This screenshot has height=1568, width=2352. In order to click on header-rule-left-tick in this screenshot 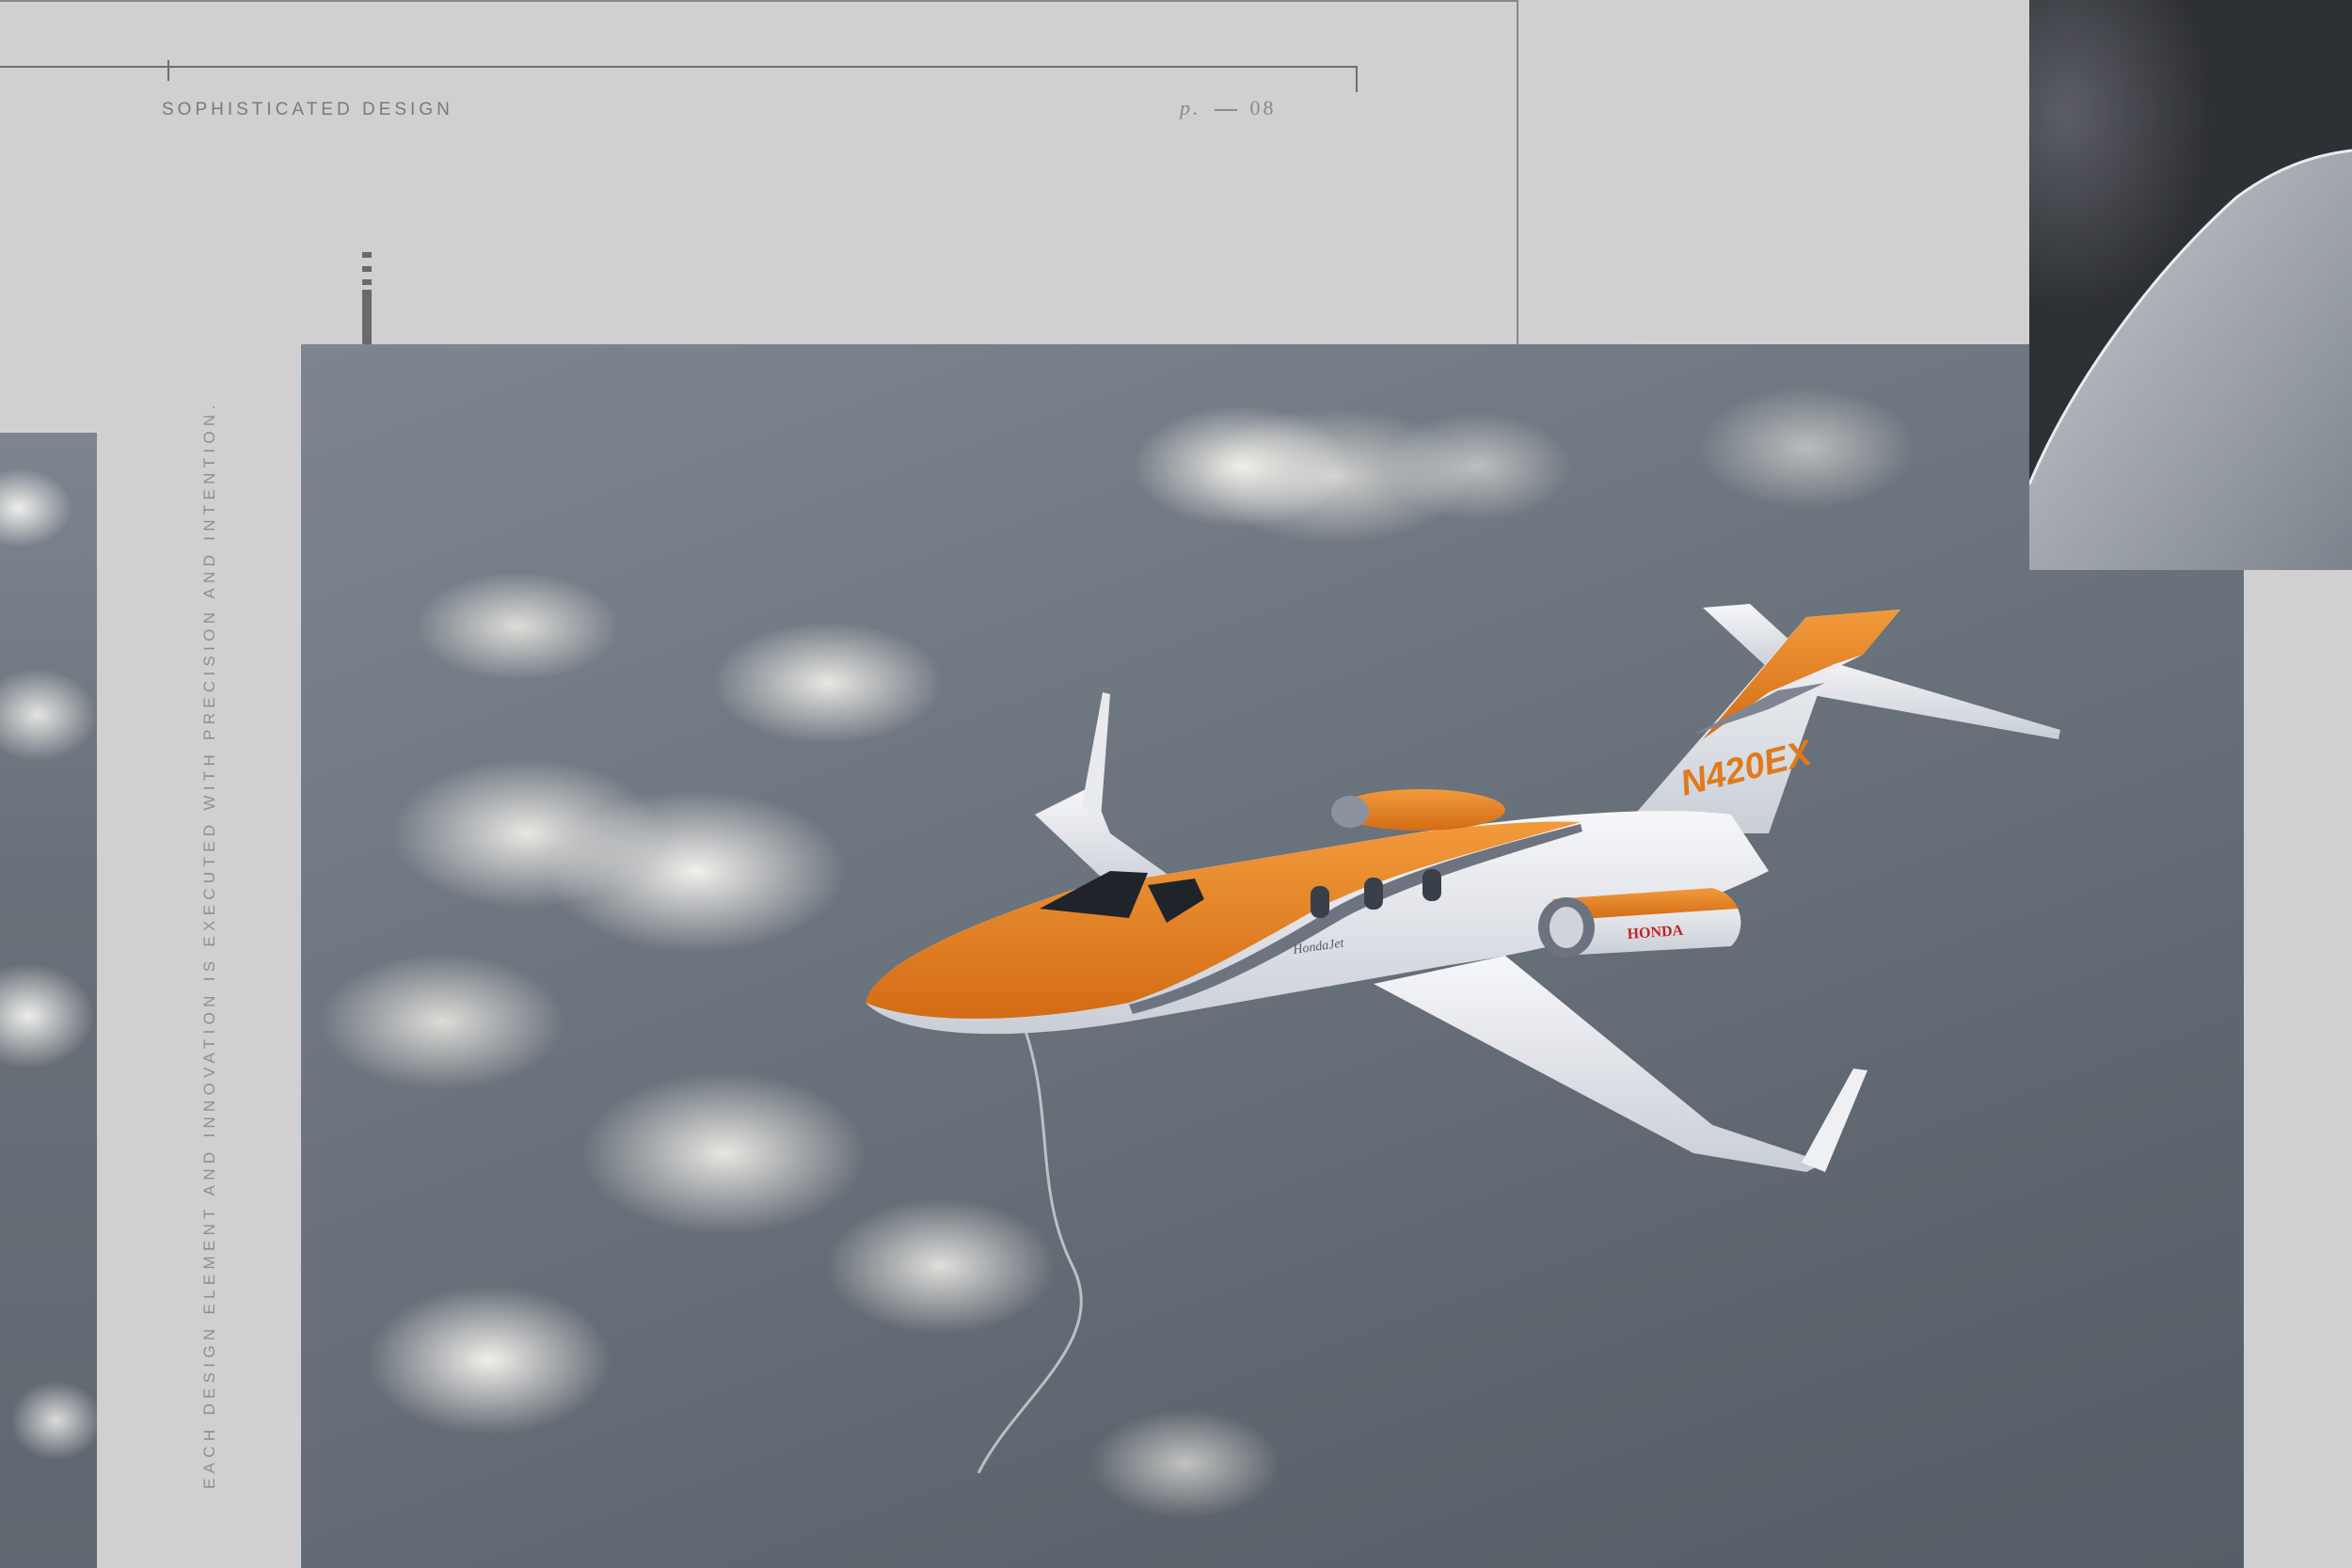, I will do `click(168, 70)`.